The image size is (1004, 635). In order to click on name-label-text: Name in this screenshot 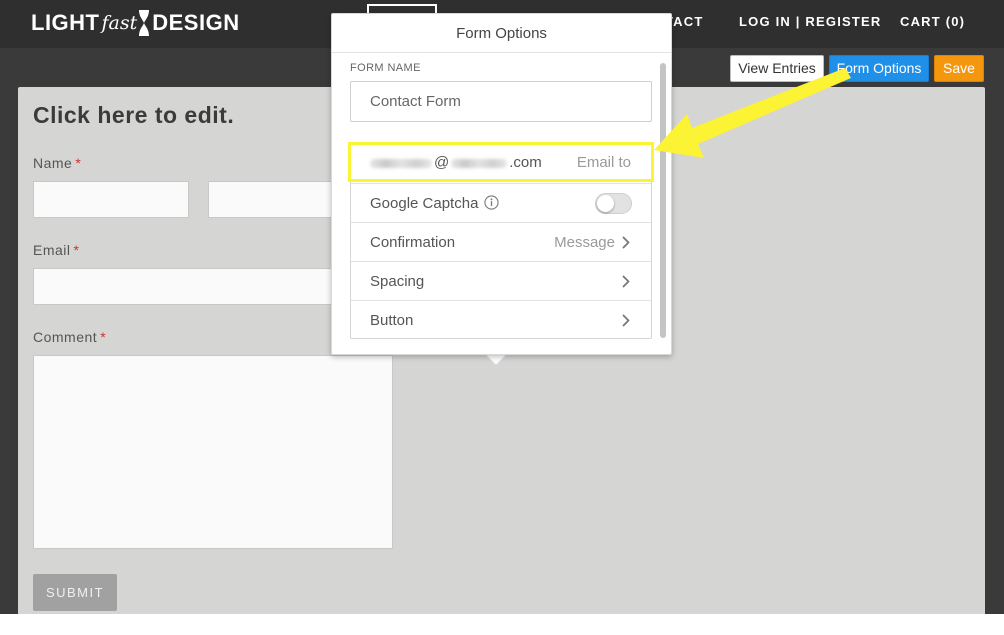, I will do `click(53, 163)`.